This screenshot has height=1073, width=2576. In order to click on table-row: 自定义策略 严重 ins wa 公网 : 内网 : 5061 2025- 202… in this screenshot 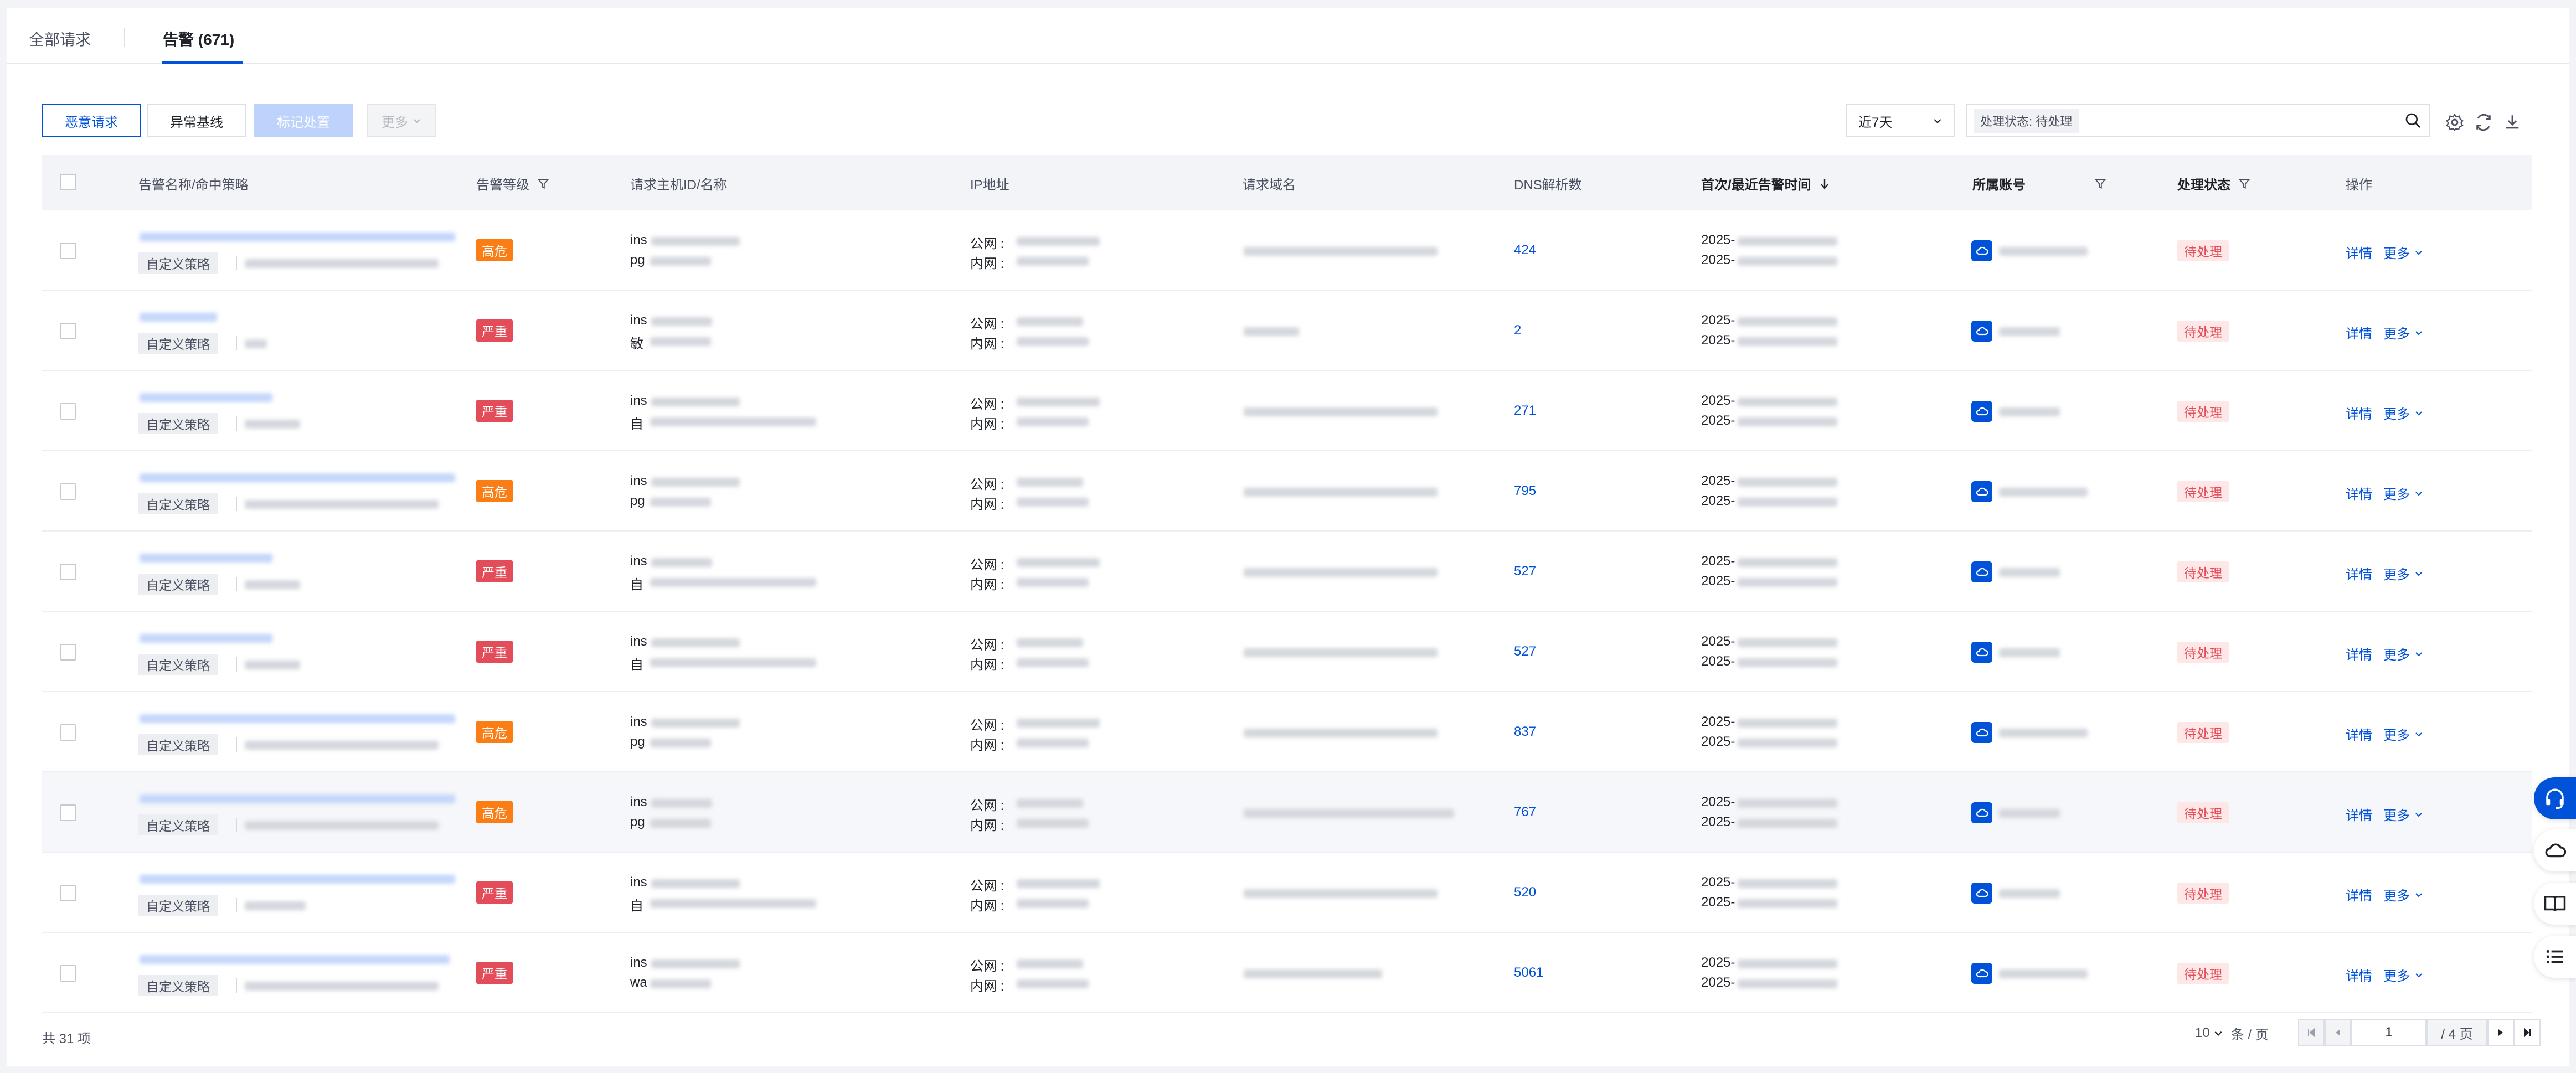, I will do `click(1287, 973)`.